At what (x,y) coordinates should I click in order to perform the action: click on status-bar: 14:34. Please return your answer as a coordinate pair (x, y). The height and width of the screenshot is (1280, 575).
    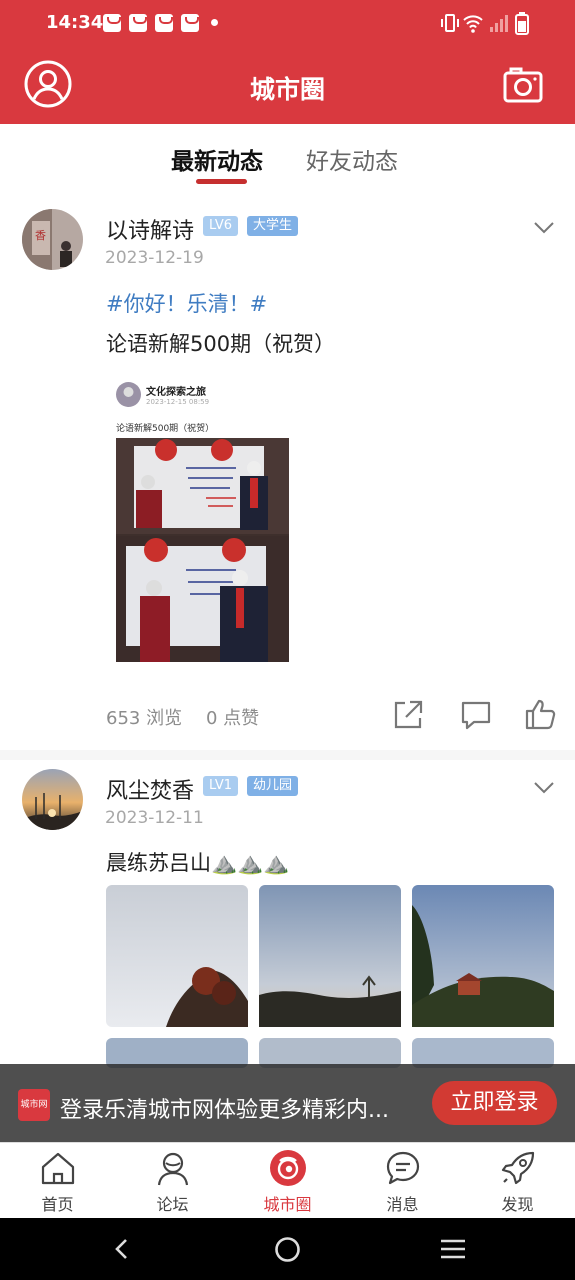
    Looking at the image, I should click on (287, 23).